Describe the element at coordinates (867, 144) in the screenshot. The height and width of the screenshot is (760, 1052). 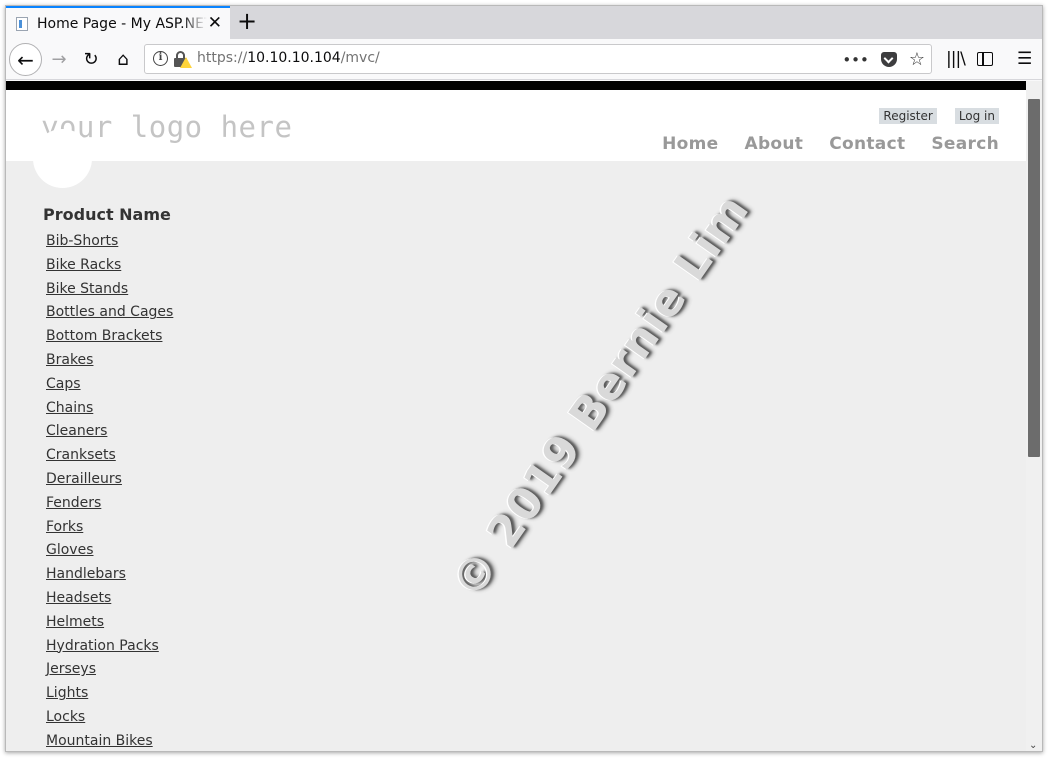
I see `nav-contact: Contact` at that location.